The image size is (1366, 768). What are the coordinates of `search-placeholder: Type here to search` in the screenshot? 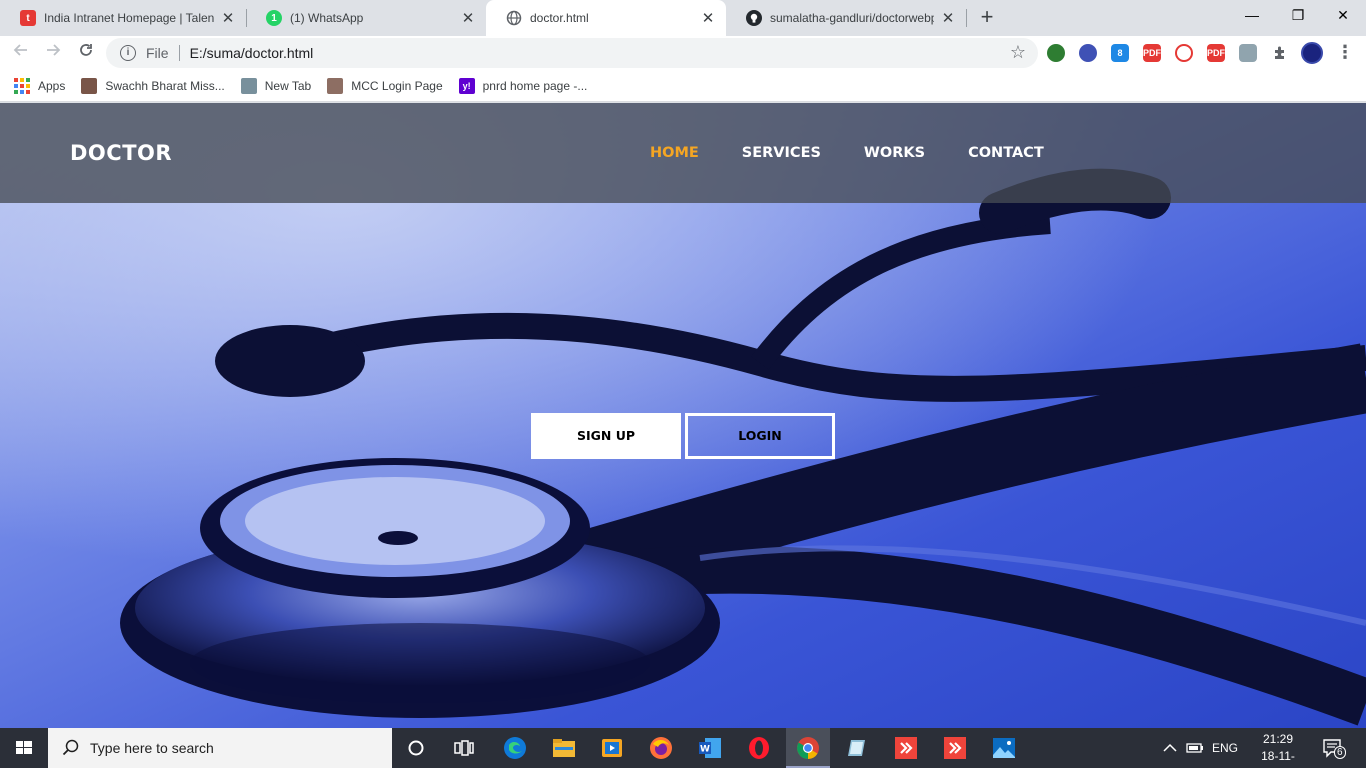 It's located at (152, 748).